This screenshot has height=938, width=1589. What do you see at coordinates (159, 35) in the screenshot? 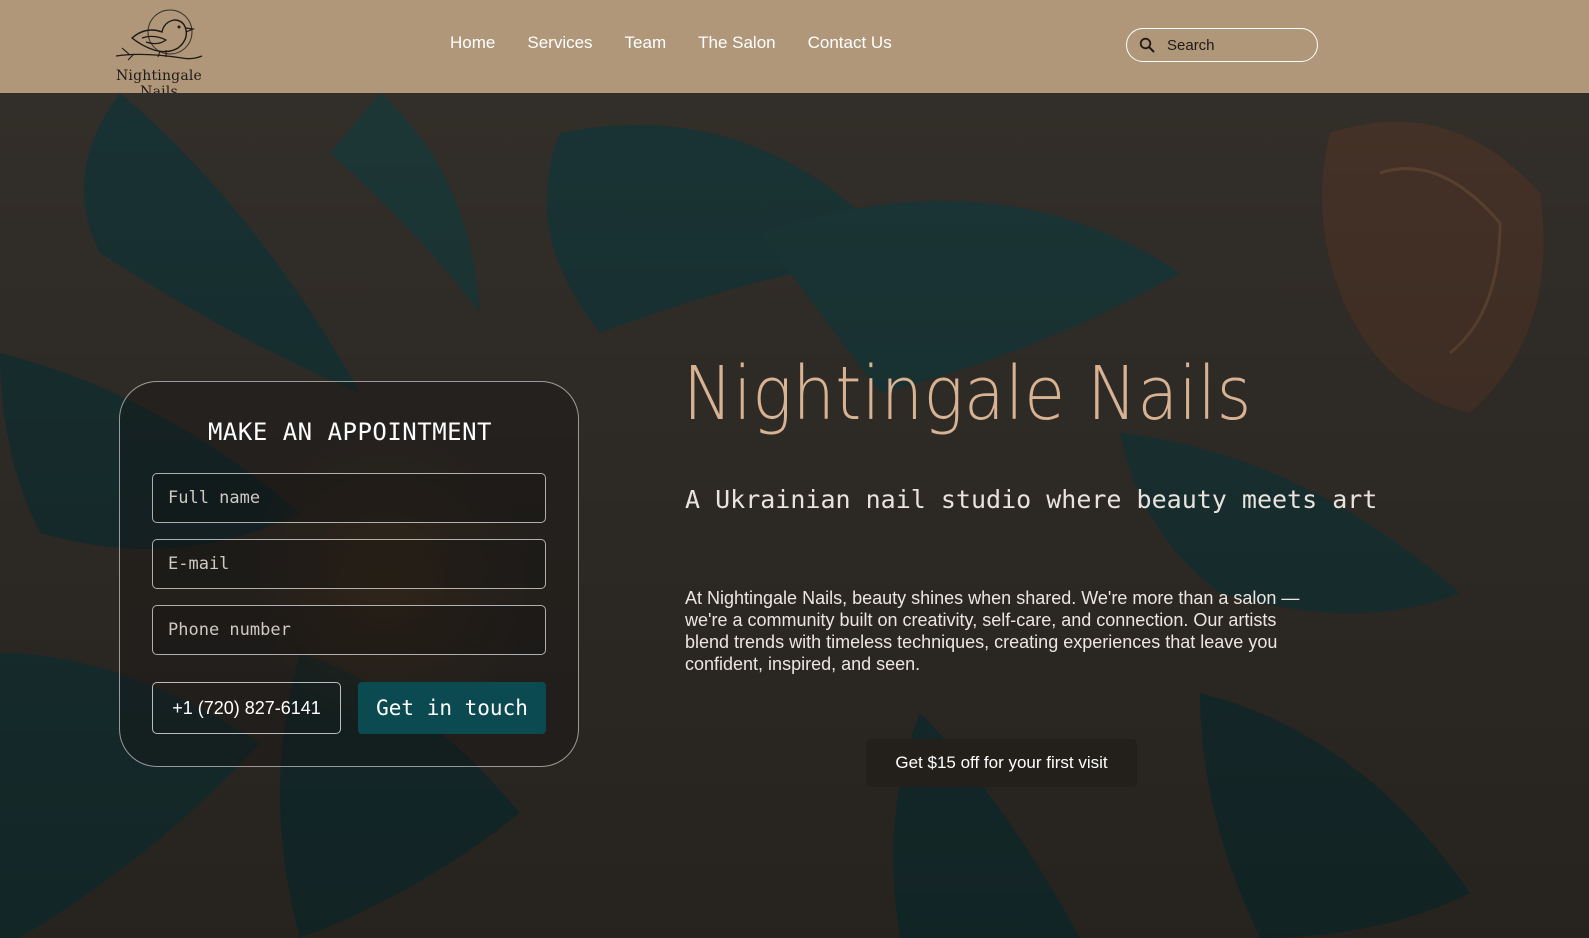
I see `nightingale-bird-icon` at bounding box center [159, 35].